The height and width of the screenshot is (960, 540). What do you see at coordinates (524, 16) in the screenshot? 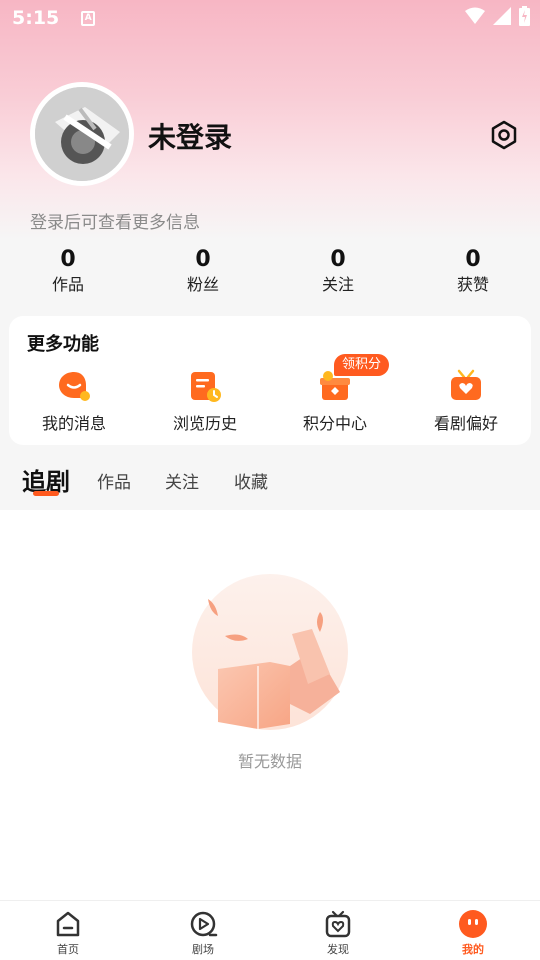
I see `battery-icon` at bounding box center [524, 16].